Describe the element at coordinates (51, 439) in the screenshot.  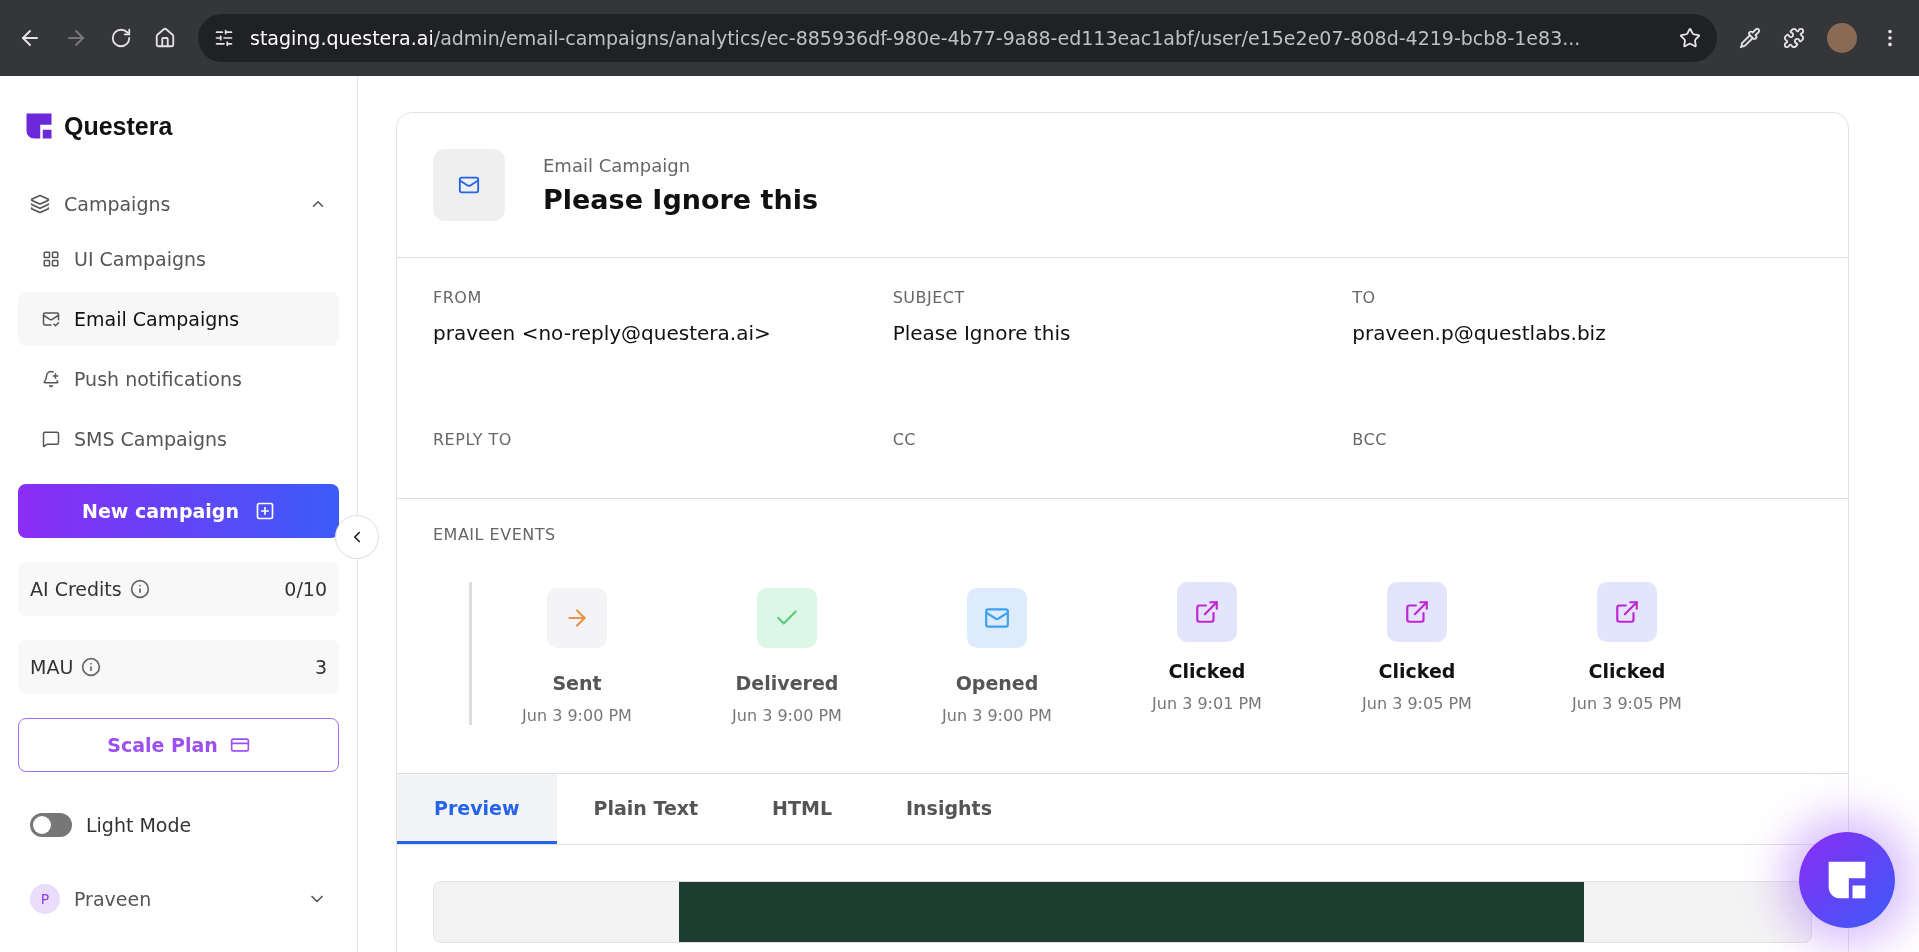
I see `sms-campaign-icon` at that location.